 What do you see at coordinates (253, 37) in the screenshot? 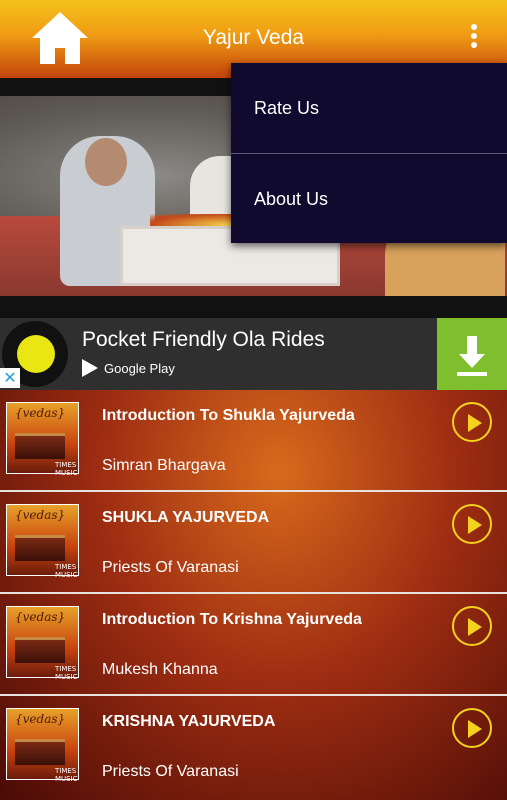
I see `app-title: Yajur Veda` at bounding box center [253, 37].